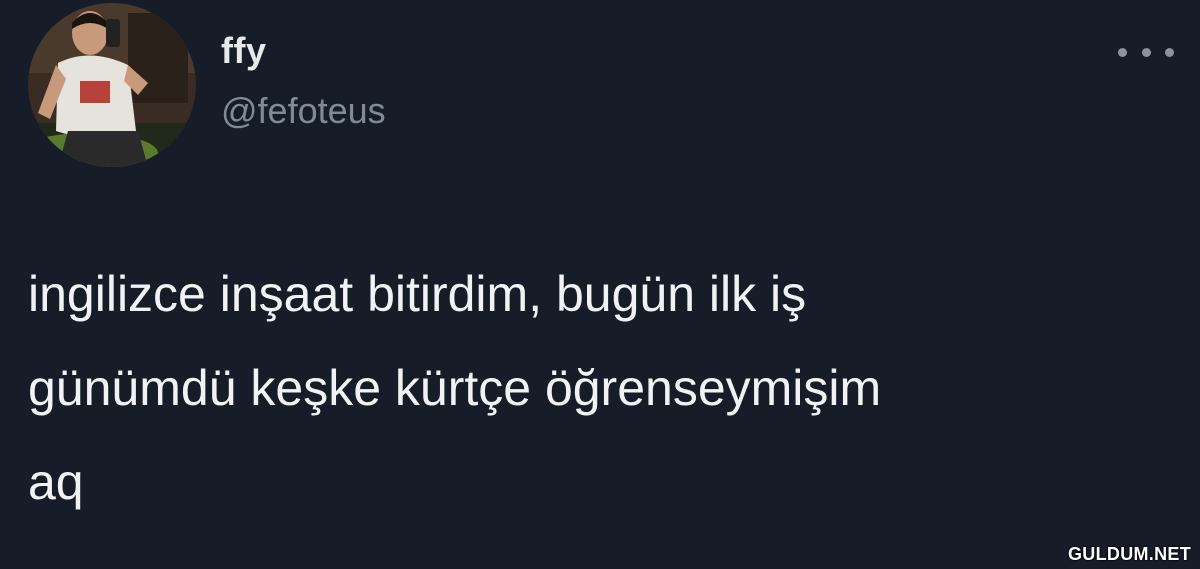  I want to click on user-handle: @fefoteus, so click(303, 111).